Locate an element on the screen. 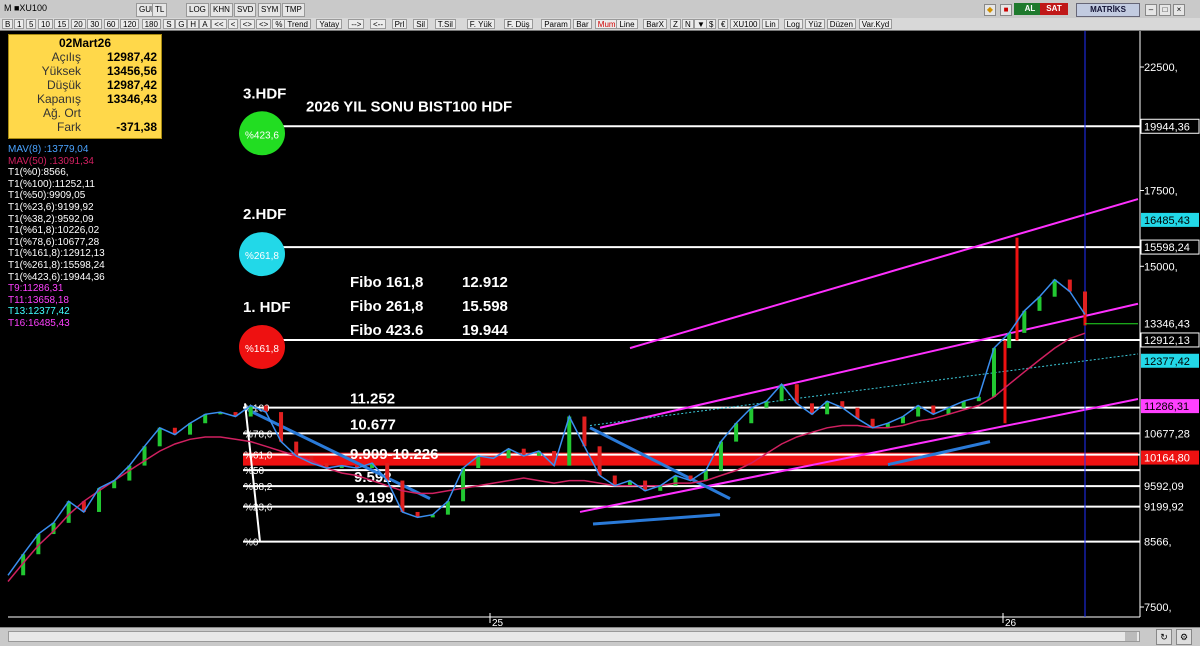 The image size is (1200, 646). sell-button: SAT is located at coordinates (1054, 9).